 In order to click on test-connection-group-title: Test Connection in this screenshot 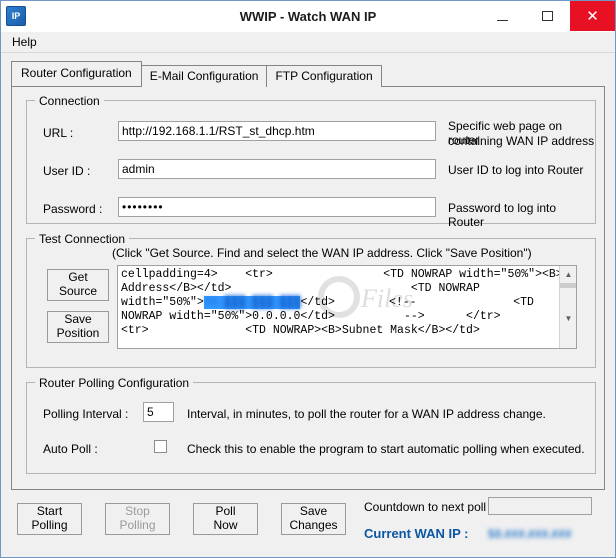, I will do `click(82, 239)`.